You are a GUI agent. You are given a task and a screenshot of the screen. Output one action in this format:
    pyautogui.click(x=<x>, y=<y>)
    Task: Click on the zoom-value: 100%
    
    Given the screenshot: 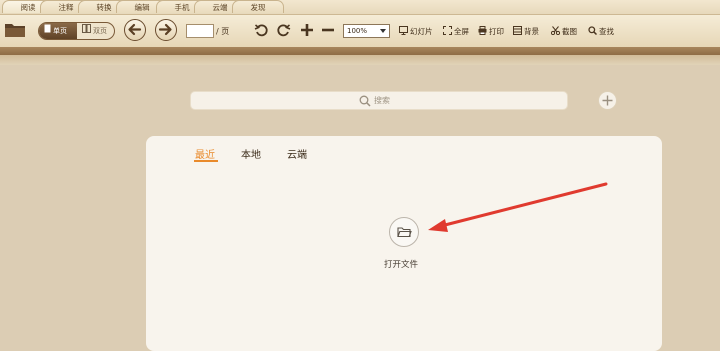 What is the action you would take?
    pyautogui.click(x=357, y=31)
    